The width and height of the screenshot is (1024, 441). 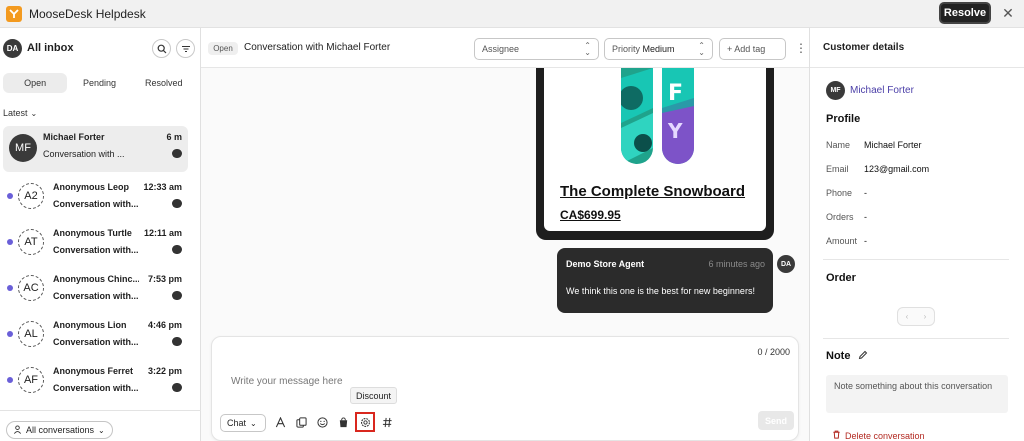 I want to click on send-button: Send, so click(x=776, y=420).